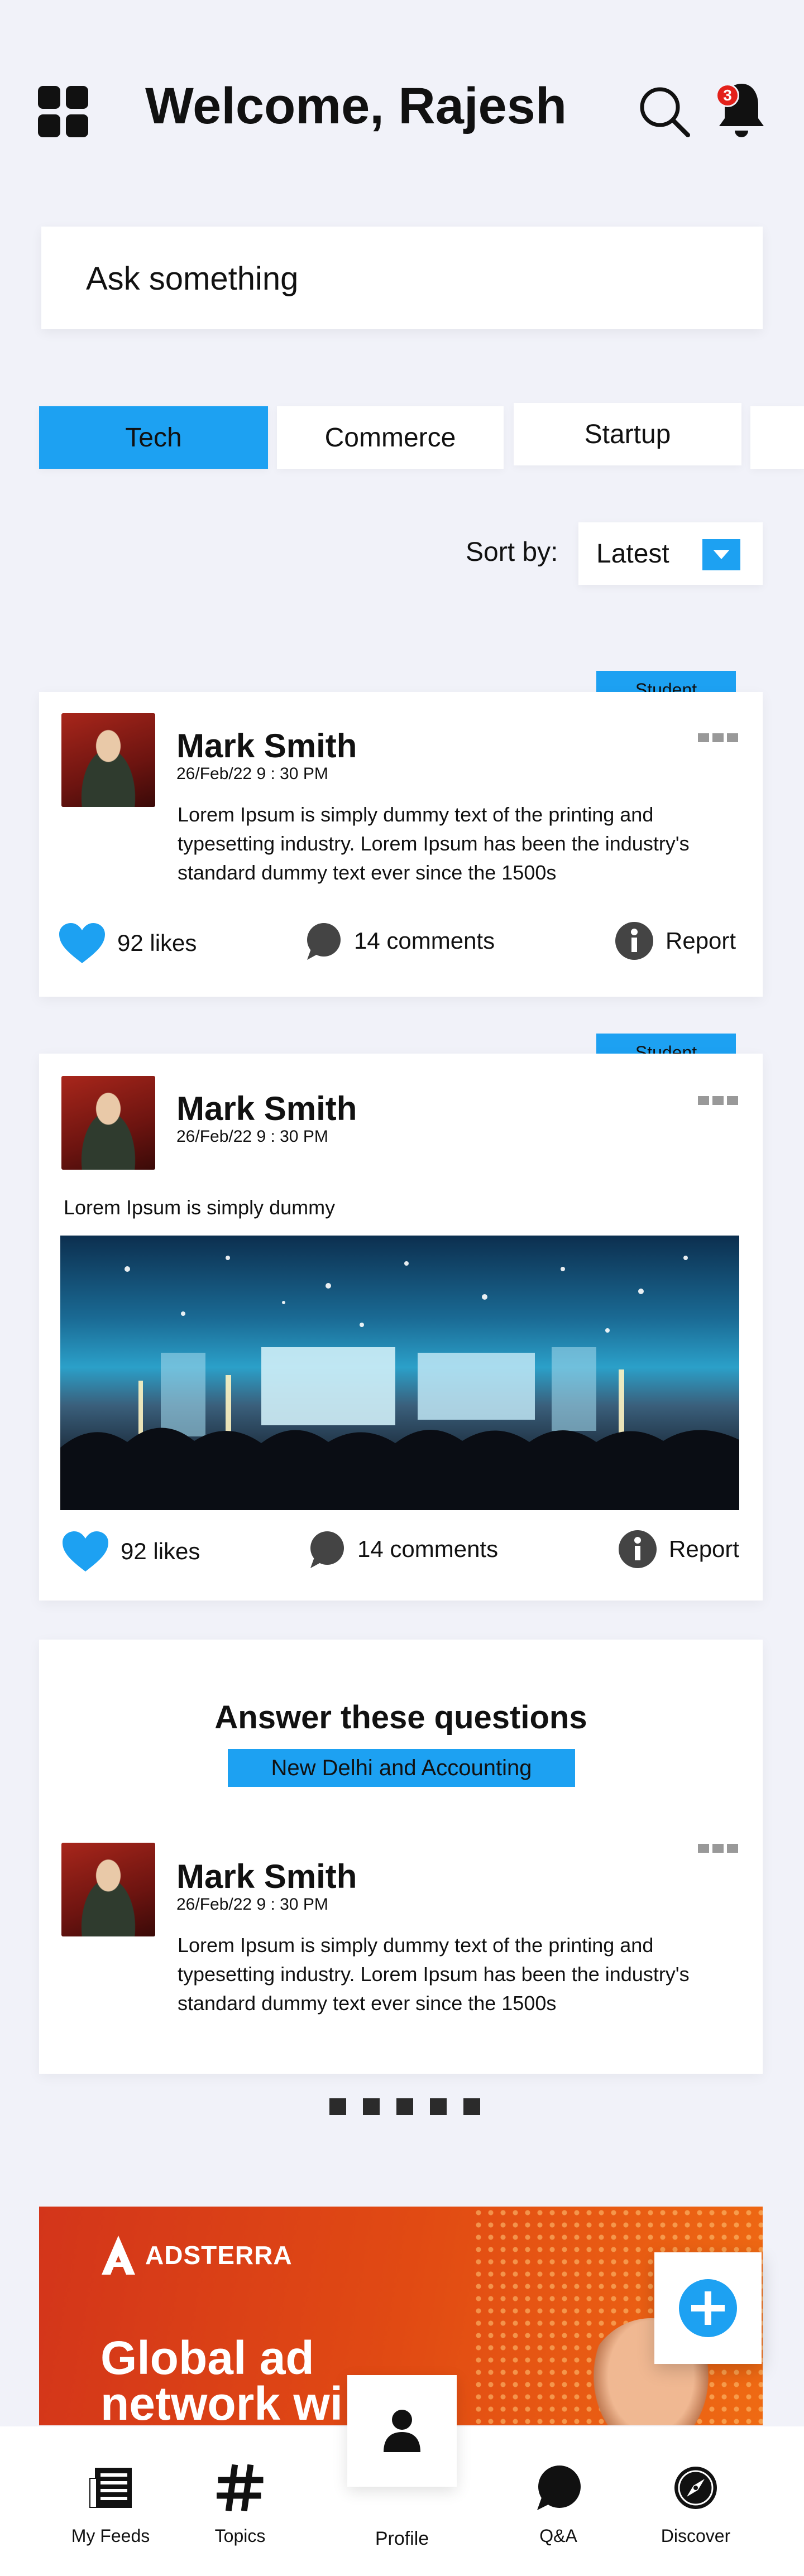  What do you see at coordinates (63, 111) in the screenshot?
I see `grid-menu-icon` at bounding box center [63, 111].